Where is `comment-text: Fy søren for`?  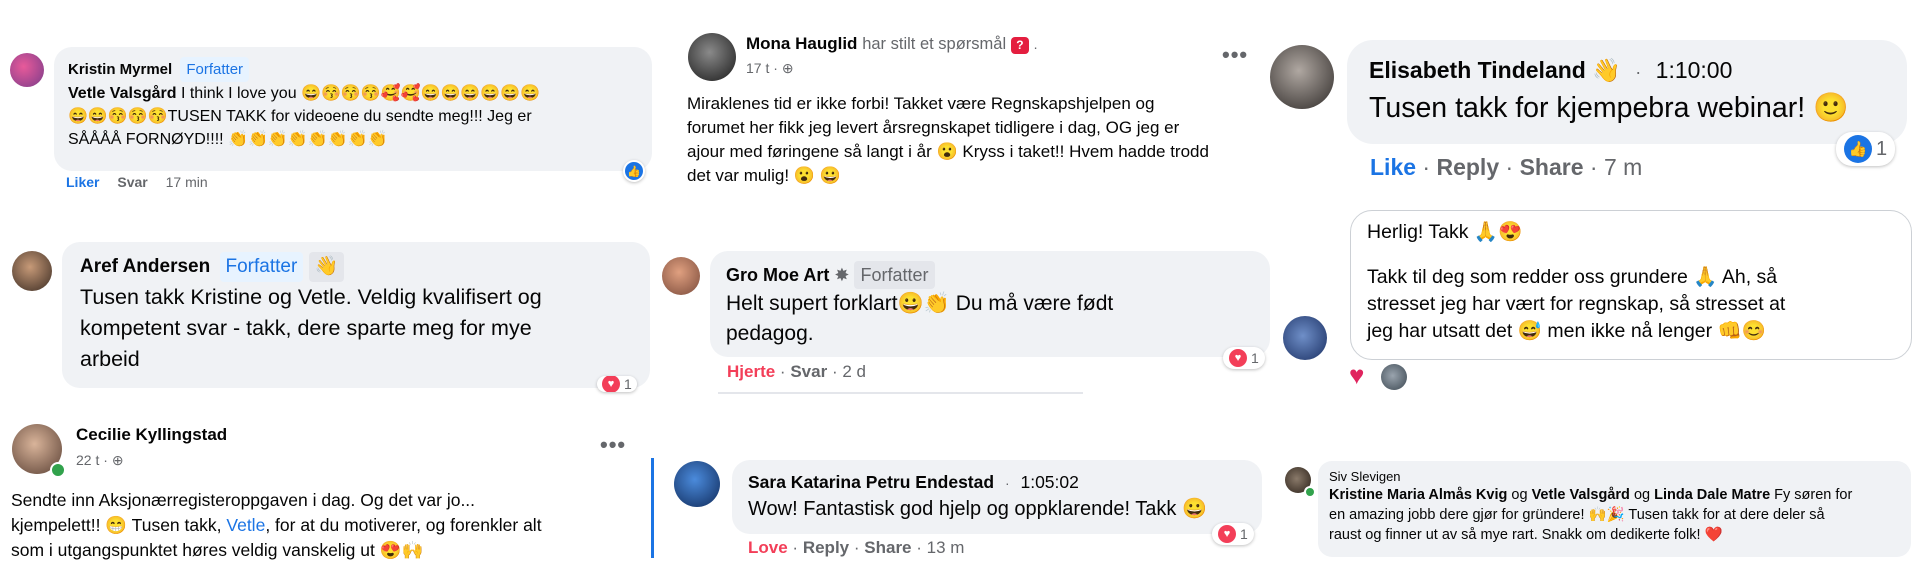 comment-text: Fy søren for is located at coordinates (1813, 495).